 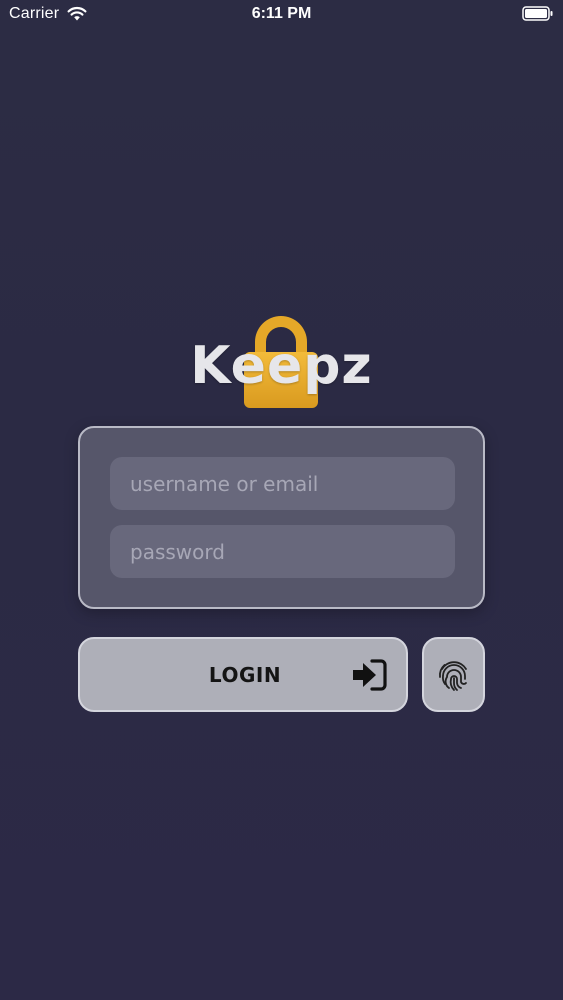 I want to click on login-button: LOGIN, so click(x=243, y=674).